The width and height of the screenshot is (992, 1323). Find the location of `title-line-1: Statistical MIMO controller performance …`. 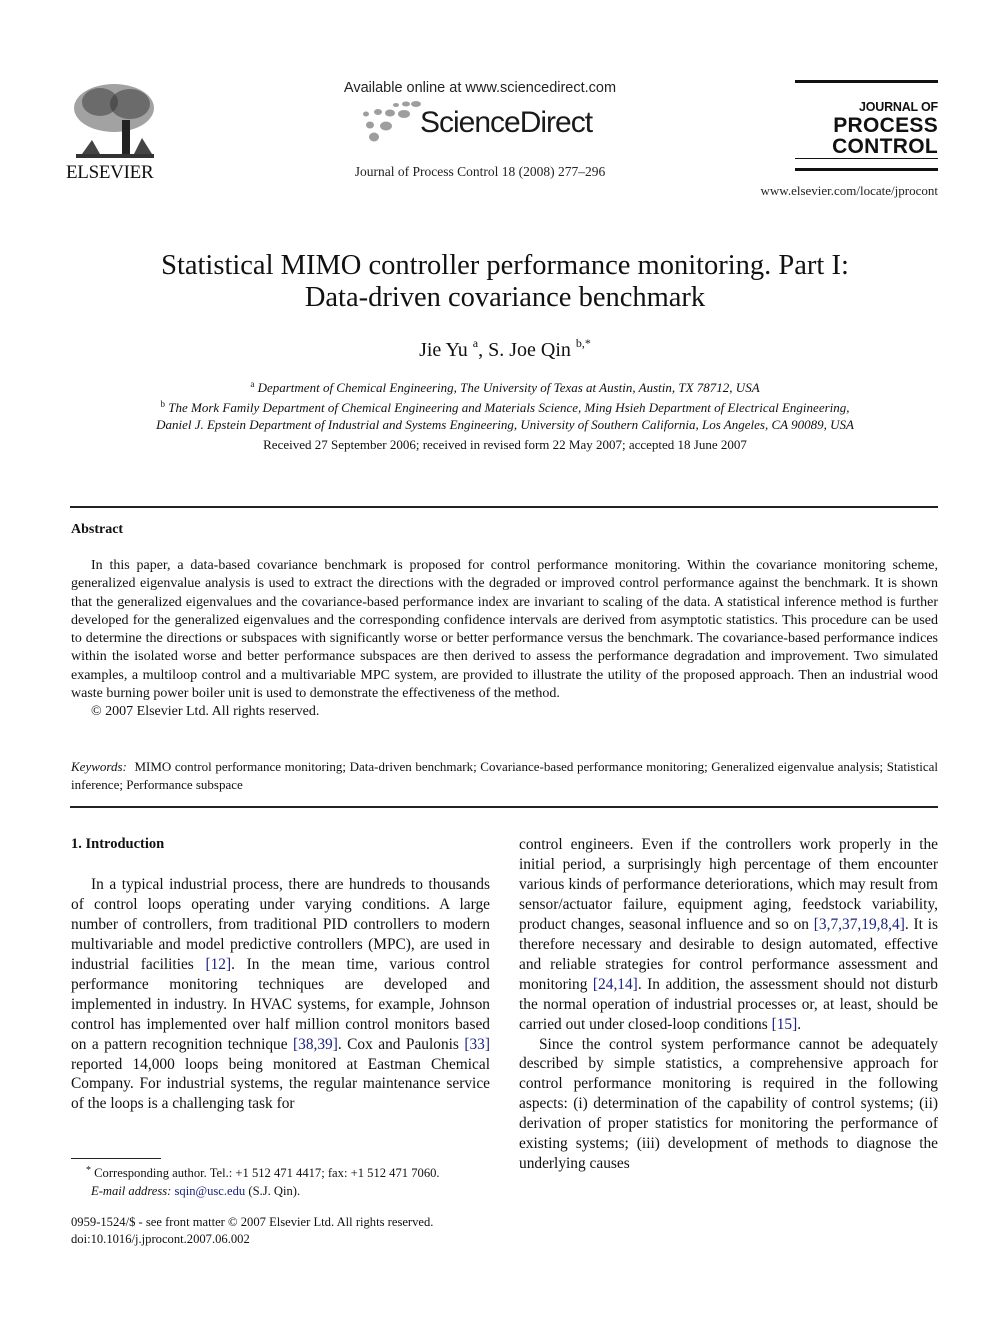

title-line-1: Statistical MIMO controller performance … is located at coordinates (505, 265).